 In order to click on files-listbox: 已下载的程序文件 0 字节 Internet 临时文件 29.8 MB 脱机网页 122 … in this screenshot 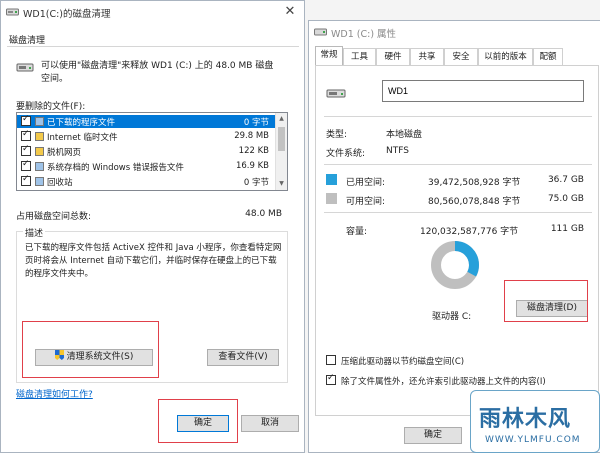, I will do `click(152, 151)`.